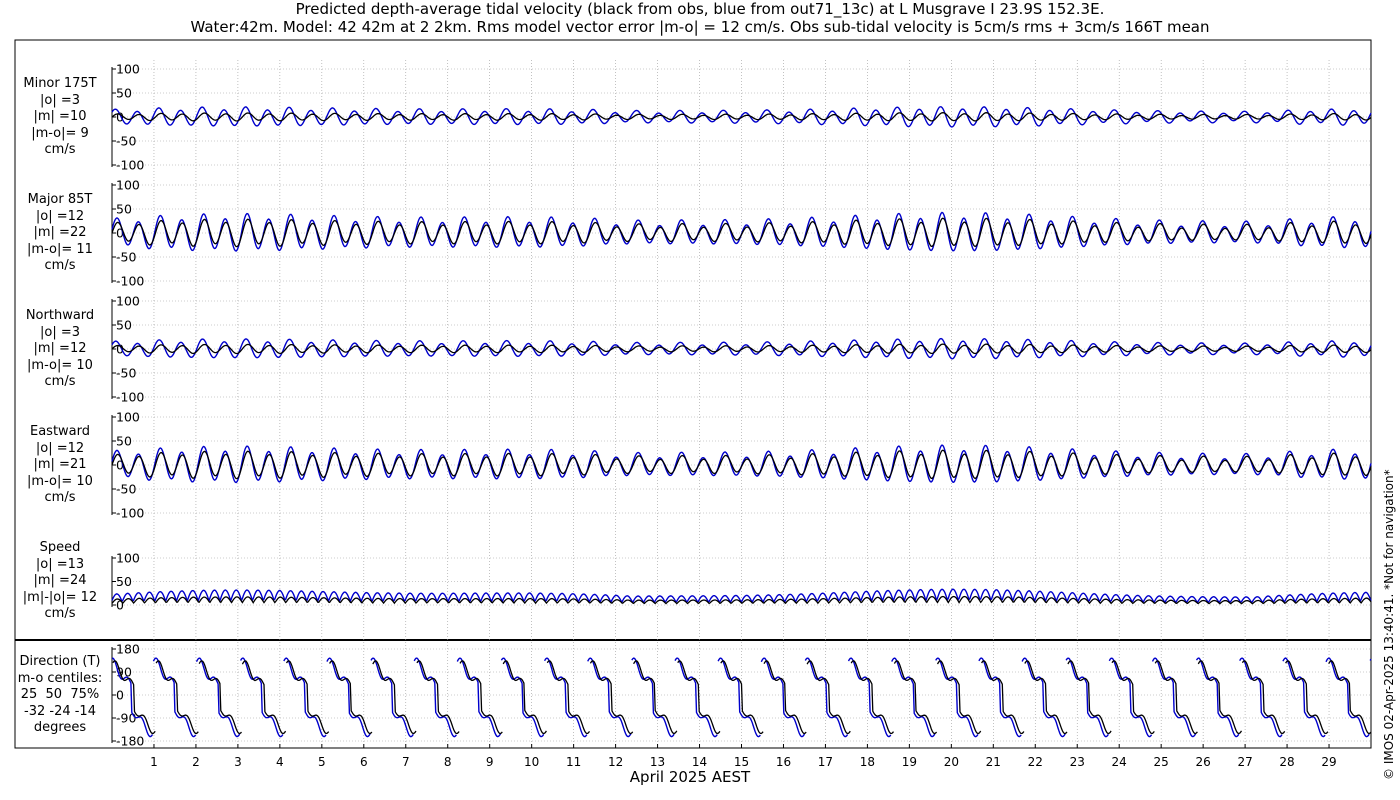 This screenshot has height=800, width=1400. What do you see at coordinates (364, 762) in the screenshot?
I see `x-tick-label-6: 6` at bounding box center [364, 762].